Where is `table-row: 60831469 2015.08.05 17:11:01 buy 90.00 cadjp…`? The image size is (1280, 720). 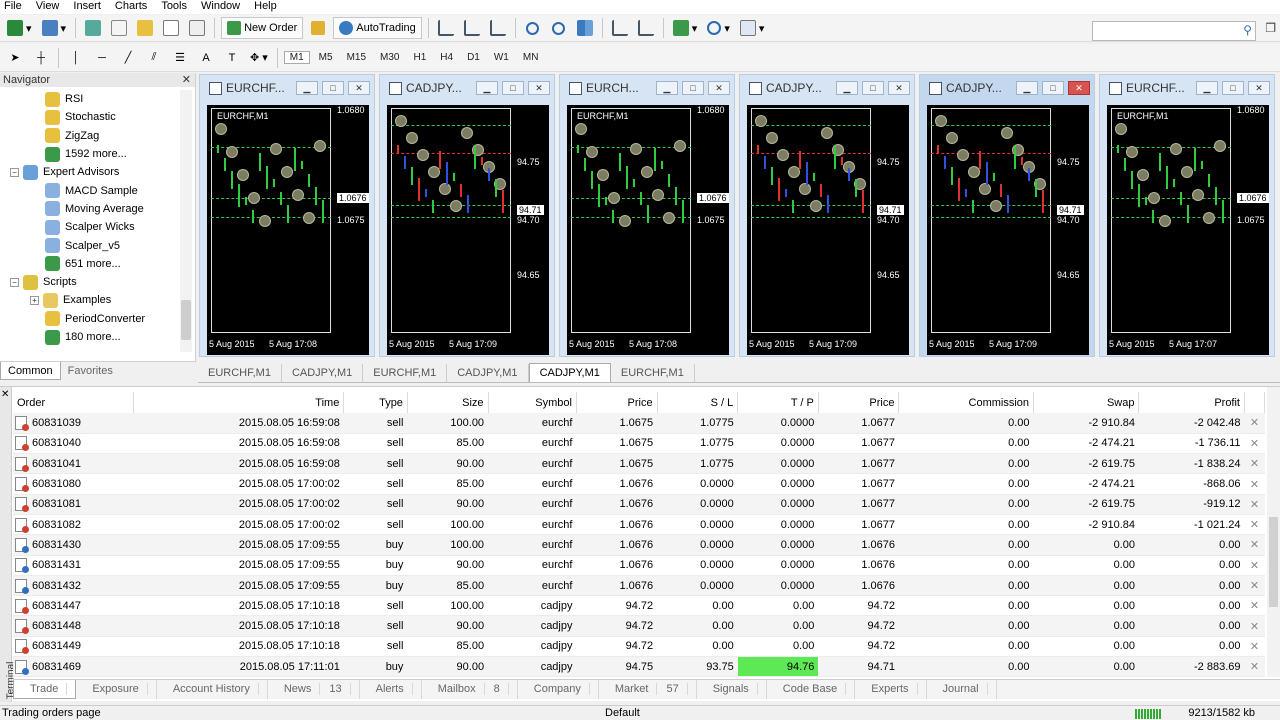 table-row: 60831469 2015.08.05 17:11:01 buy 90.00 cadjp… is located at coordinates (639, 667).